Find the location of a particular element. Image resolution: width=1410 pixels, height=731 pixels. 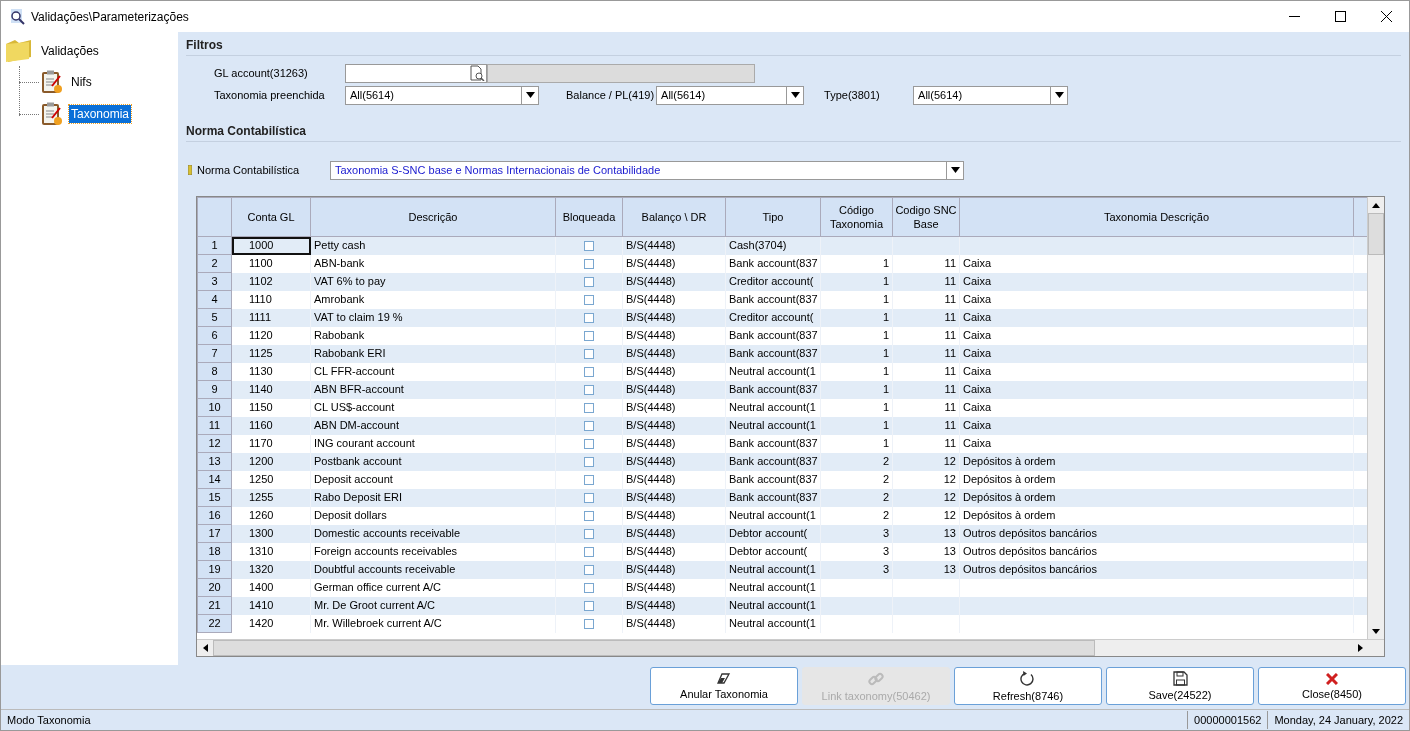

table-row: 21 1410 Mr. De Groot current A/C B/S(4448) Neutral account(1 is located at coordinates (782, 605).